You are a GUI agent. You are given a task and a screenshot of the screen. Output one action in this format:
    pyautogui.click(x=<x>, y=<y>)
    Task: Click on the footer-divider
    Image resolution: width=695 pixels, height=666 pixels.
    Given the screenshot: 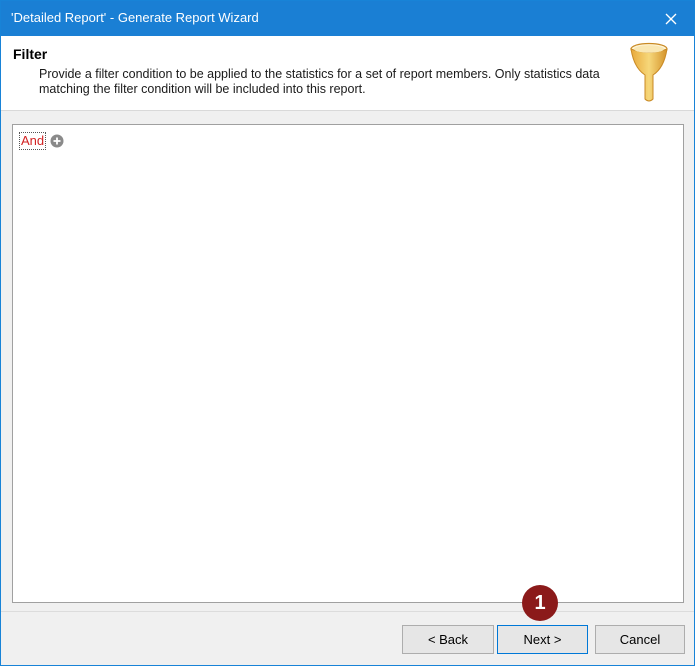 What is the action you would take?
    pyautogui.click(x=347, y=611)
    